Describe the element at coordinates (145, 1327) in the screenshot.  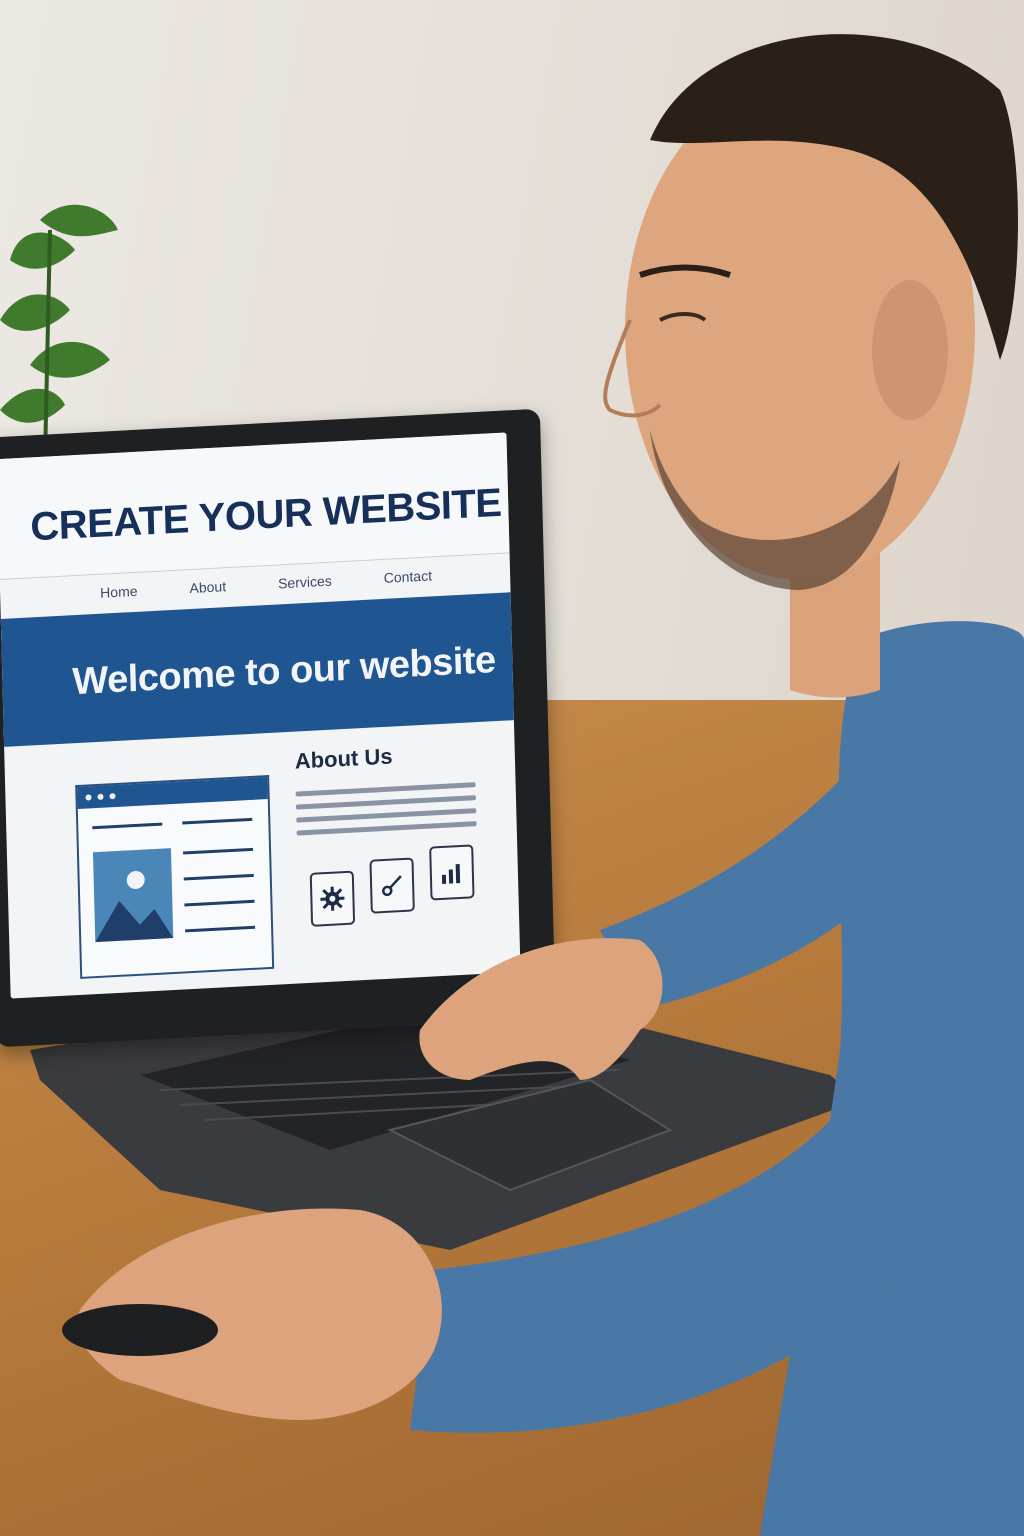
I see `computer-mouse` at that location.